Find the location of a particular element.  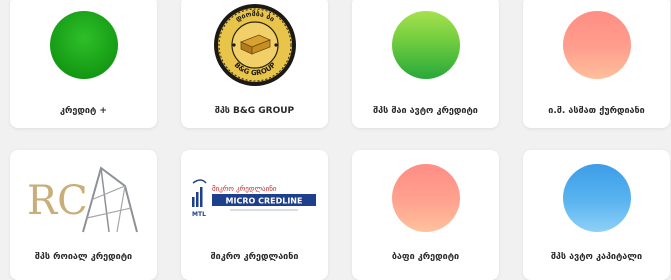

micro-credline-logo-icon: MTL მიკრო კრედლაინი MICRO CREDLINE is located at coordinates (254, 198).